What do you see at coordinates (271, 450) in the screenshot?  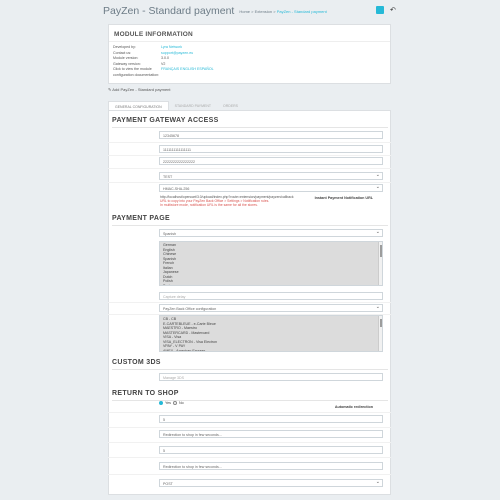 I see `timeout-failure-input: 5` at bounding box center [271, 450].